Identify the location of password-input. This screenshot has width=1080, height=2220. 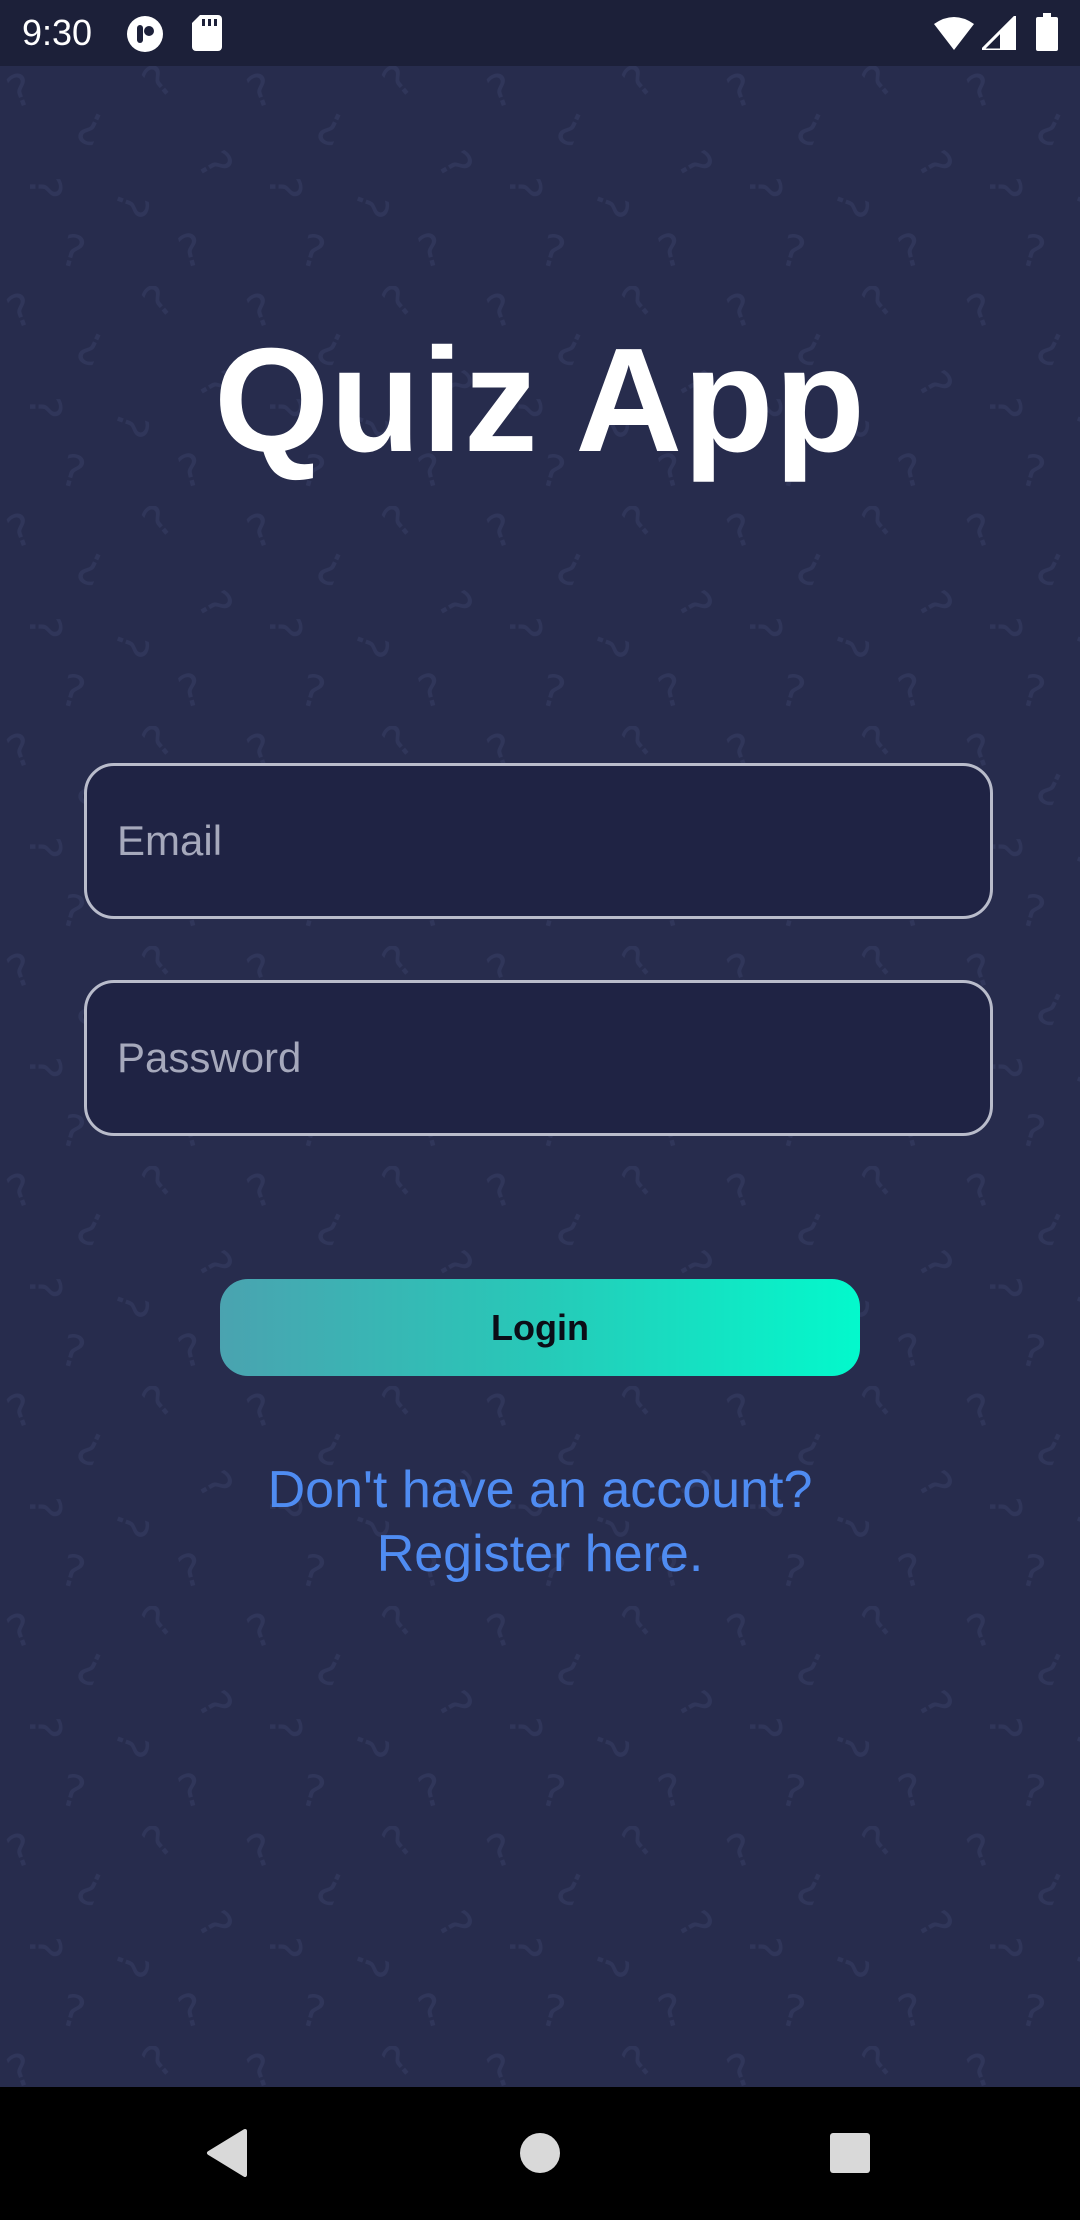
(537, 1058).